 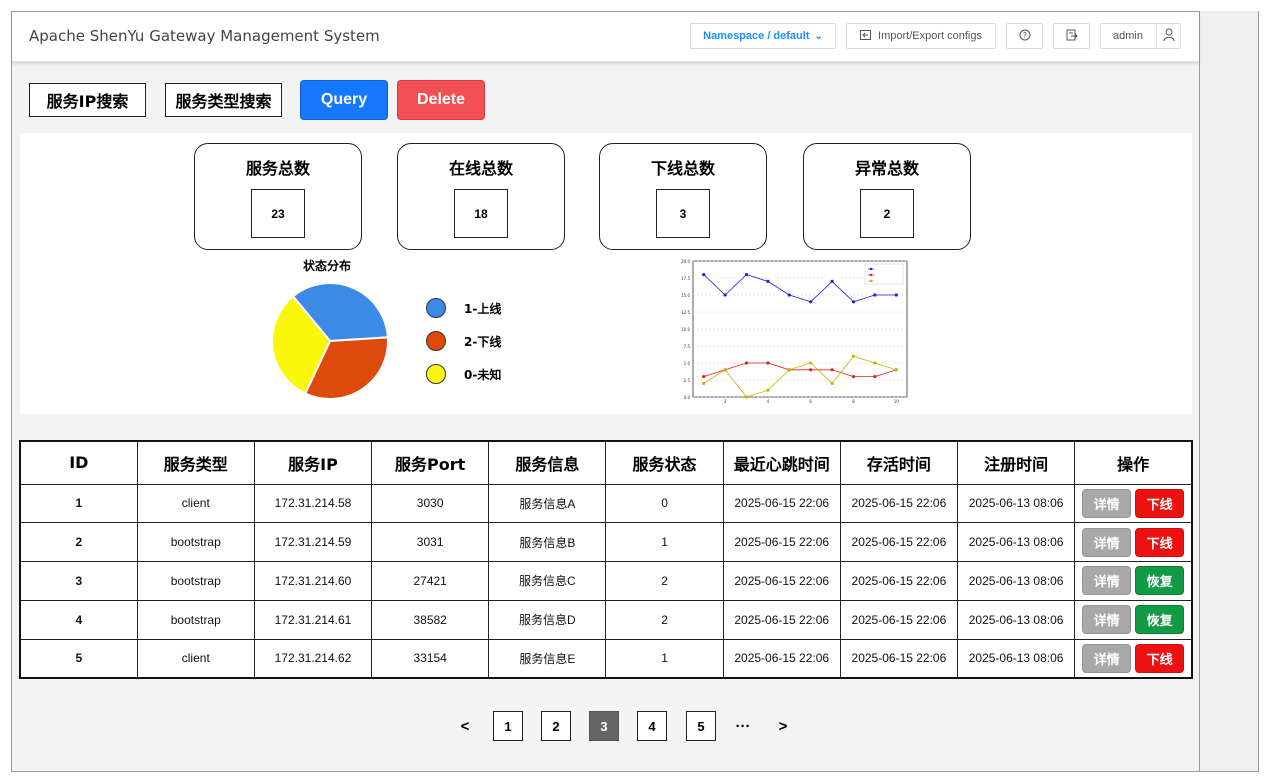 I want to click on user-icon, so click(x=1169, y=36).